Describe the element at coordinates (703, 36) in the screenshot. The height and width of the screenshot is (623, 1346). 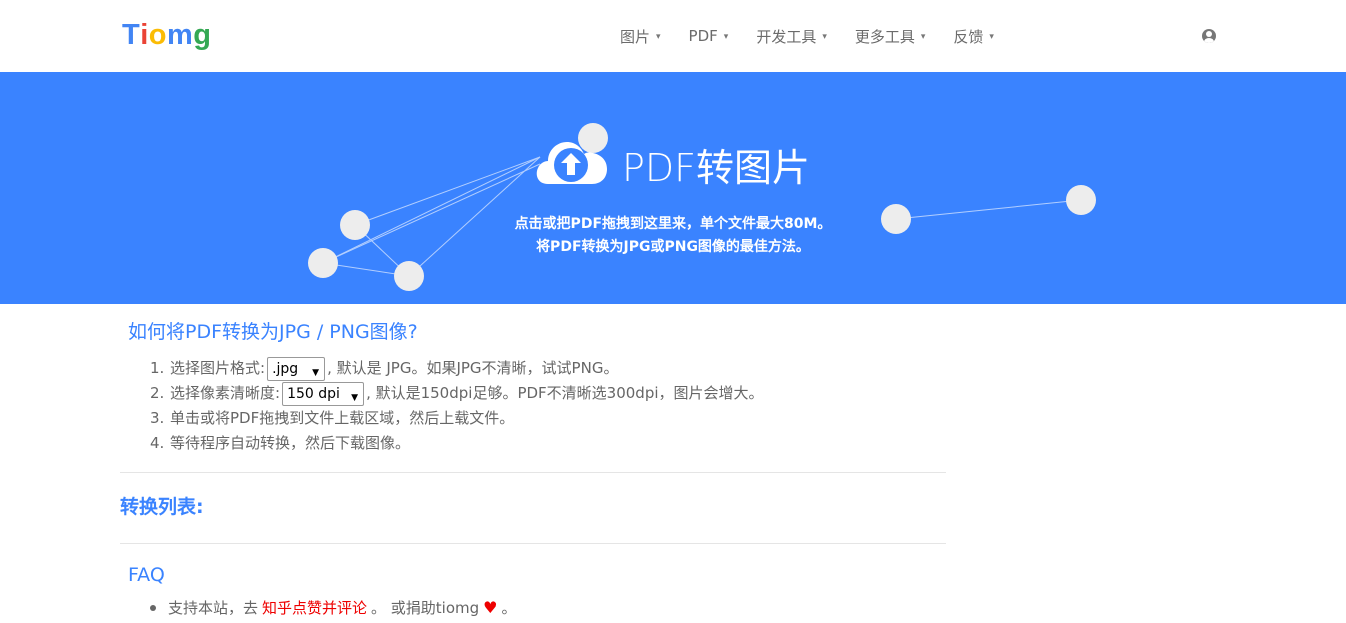
I see `nav-item-label: PDF` at that location.